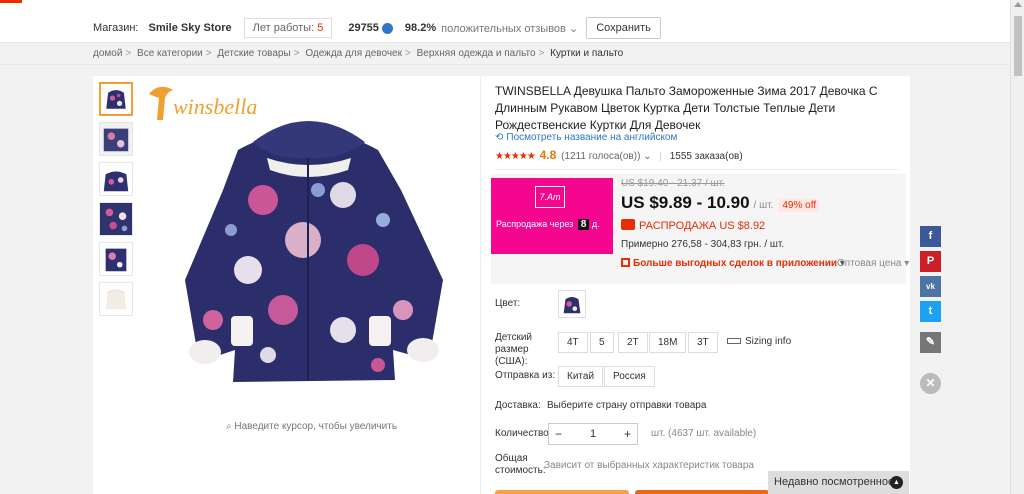  Describe the element at coordinates (499, 137) in the screenshot. I see `translate-icon: ⟲` at that location.